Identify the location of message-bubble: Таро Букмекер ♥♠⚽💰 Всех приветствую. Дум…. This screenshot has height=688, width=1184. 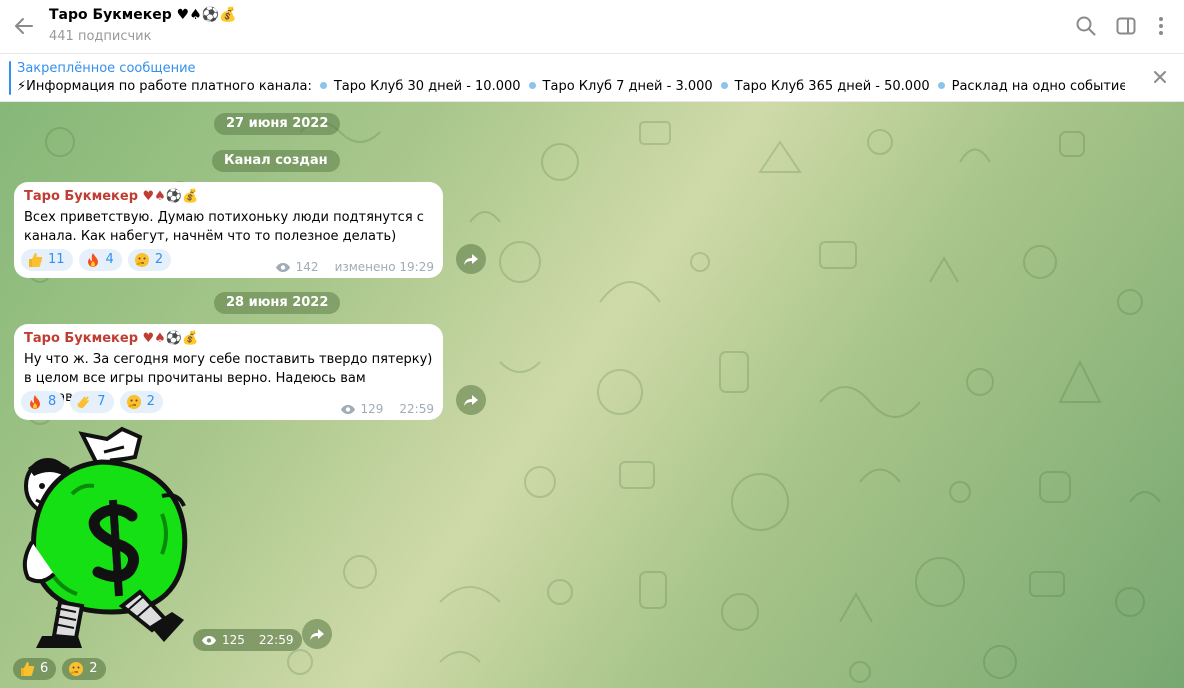
(228, 230).